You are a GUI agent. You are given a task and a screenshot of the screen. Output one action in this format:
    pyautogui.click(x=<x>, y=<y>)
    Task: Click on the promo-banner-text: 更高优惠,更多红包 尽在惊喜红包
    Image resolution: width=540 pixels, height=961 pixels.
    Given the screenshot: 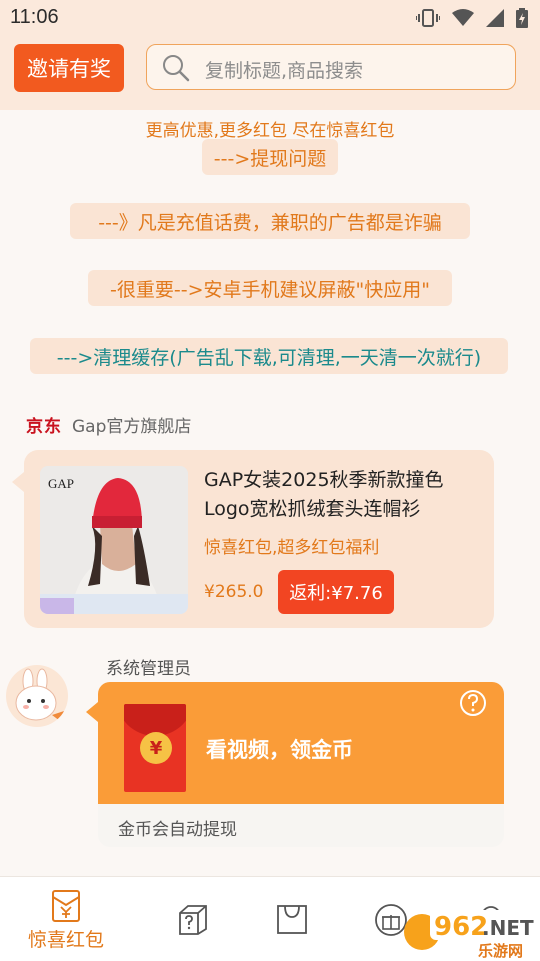 What is the action you would take?
    pyautogui.click(x=270, y=131)
    